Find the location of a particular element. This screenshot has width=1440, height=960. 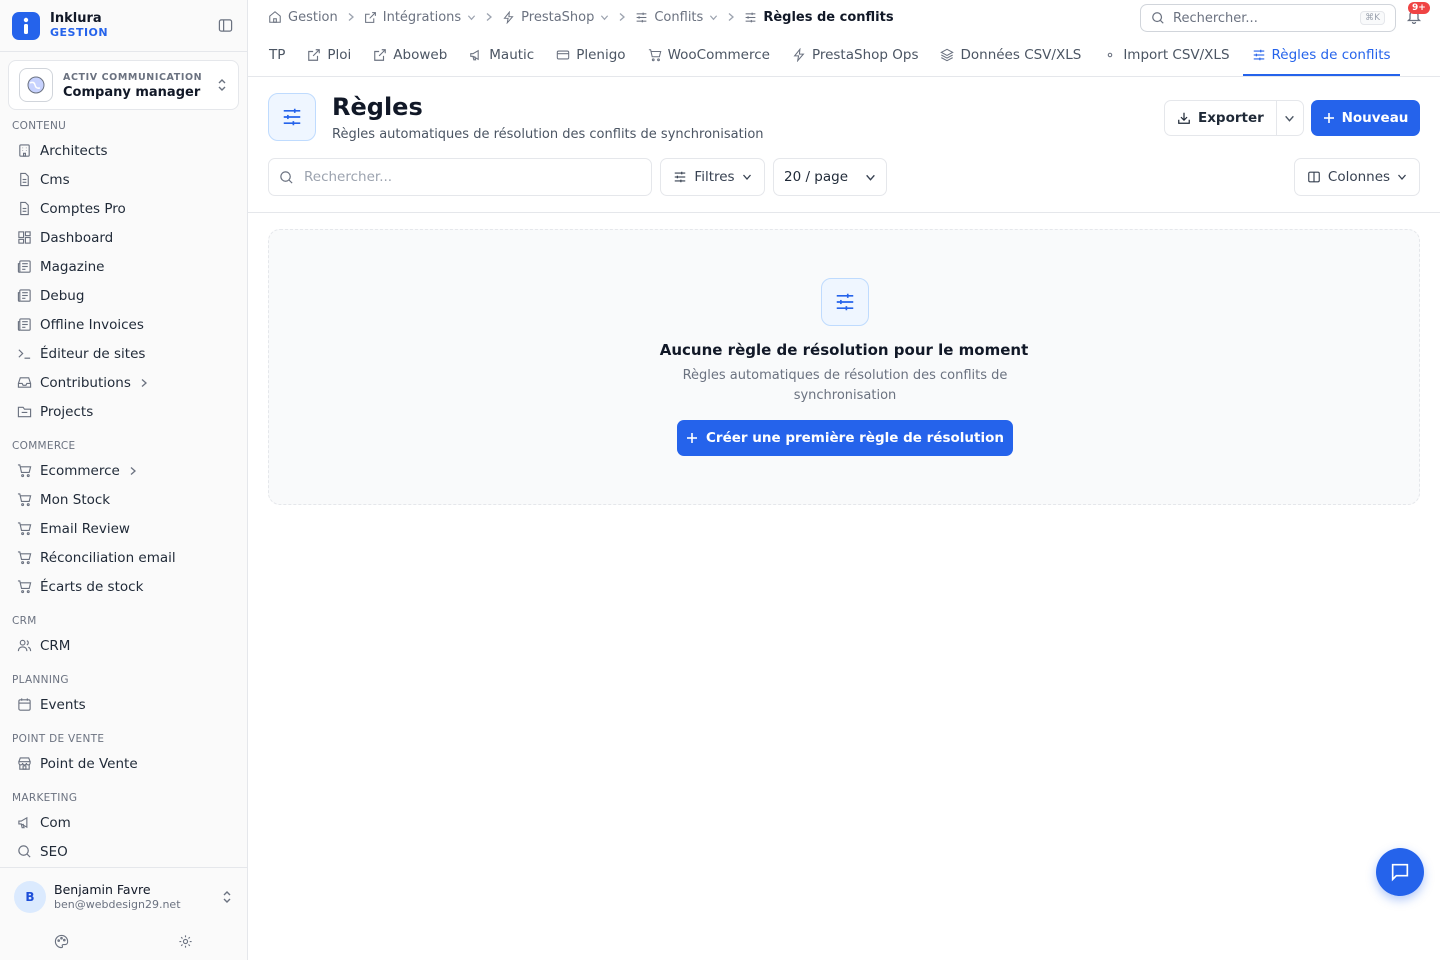

tab-label: Aboweb is located at coordinates (420, 54).